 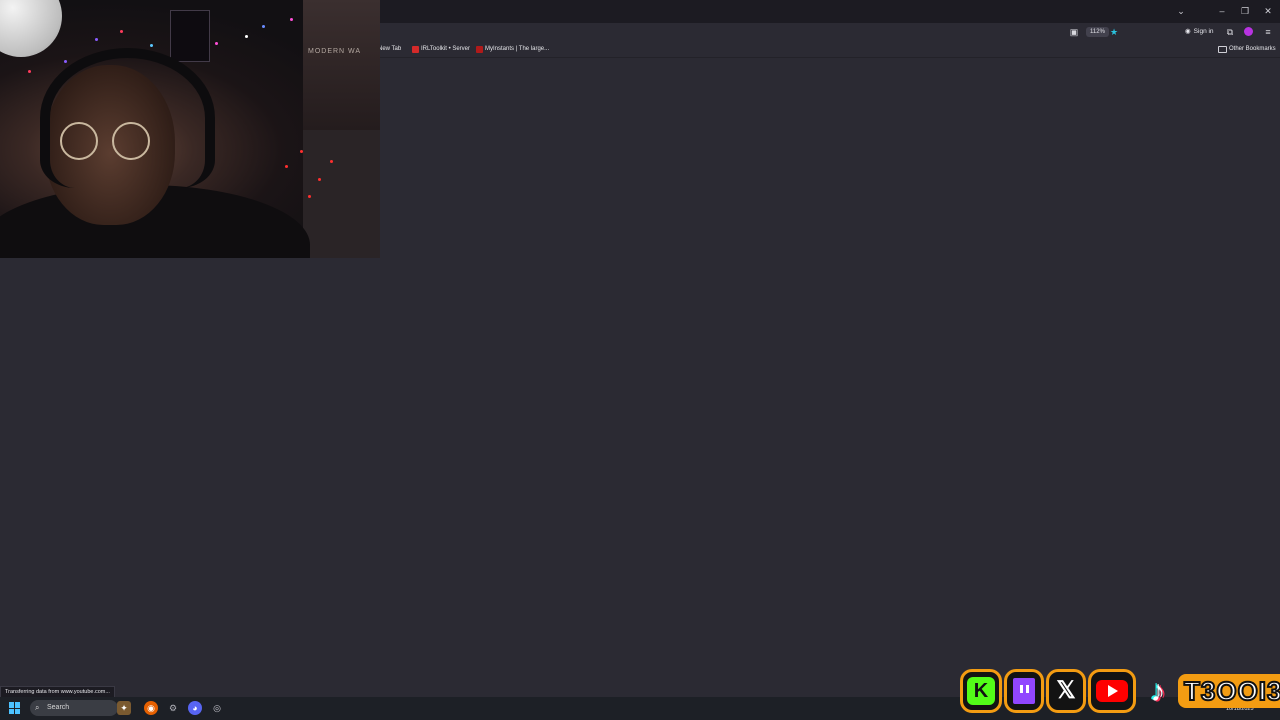 What do you see at coordinates (151, 708) in the screenshot?
I see `firefox-icon: ◉` at bounding box center [151, 708].